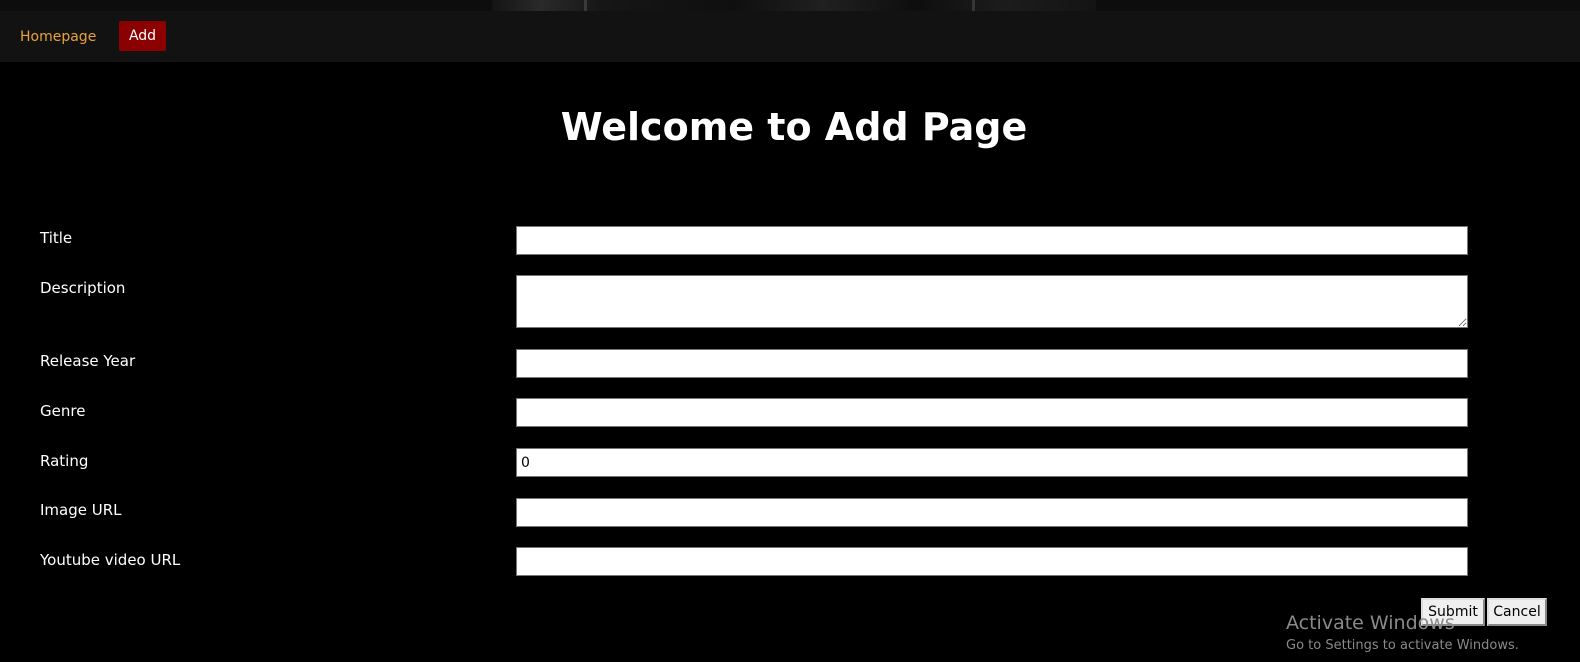 This screenshot has height=662, width=1580. Describe the element at coordinates (1370, 623) in the screenshot. I see `activate-windows-title: Activate Windows` at that location.